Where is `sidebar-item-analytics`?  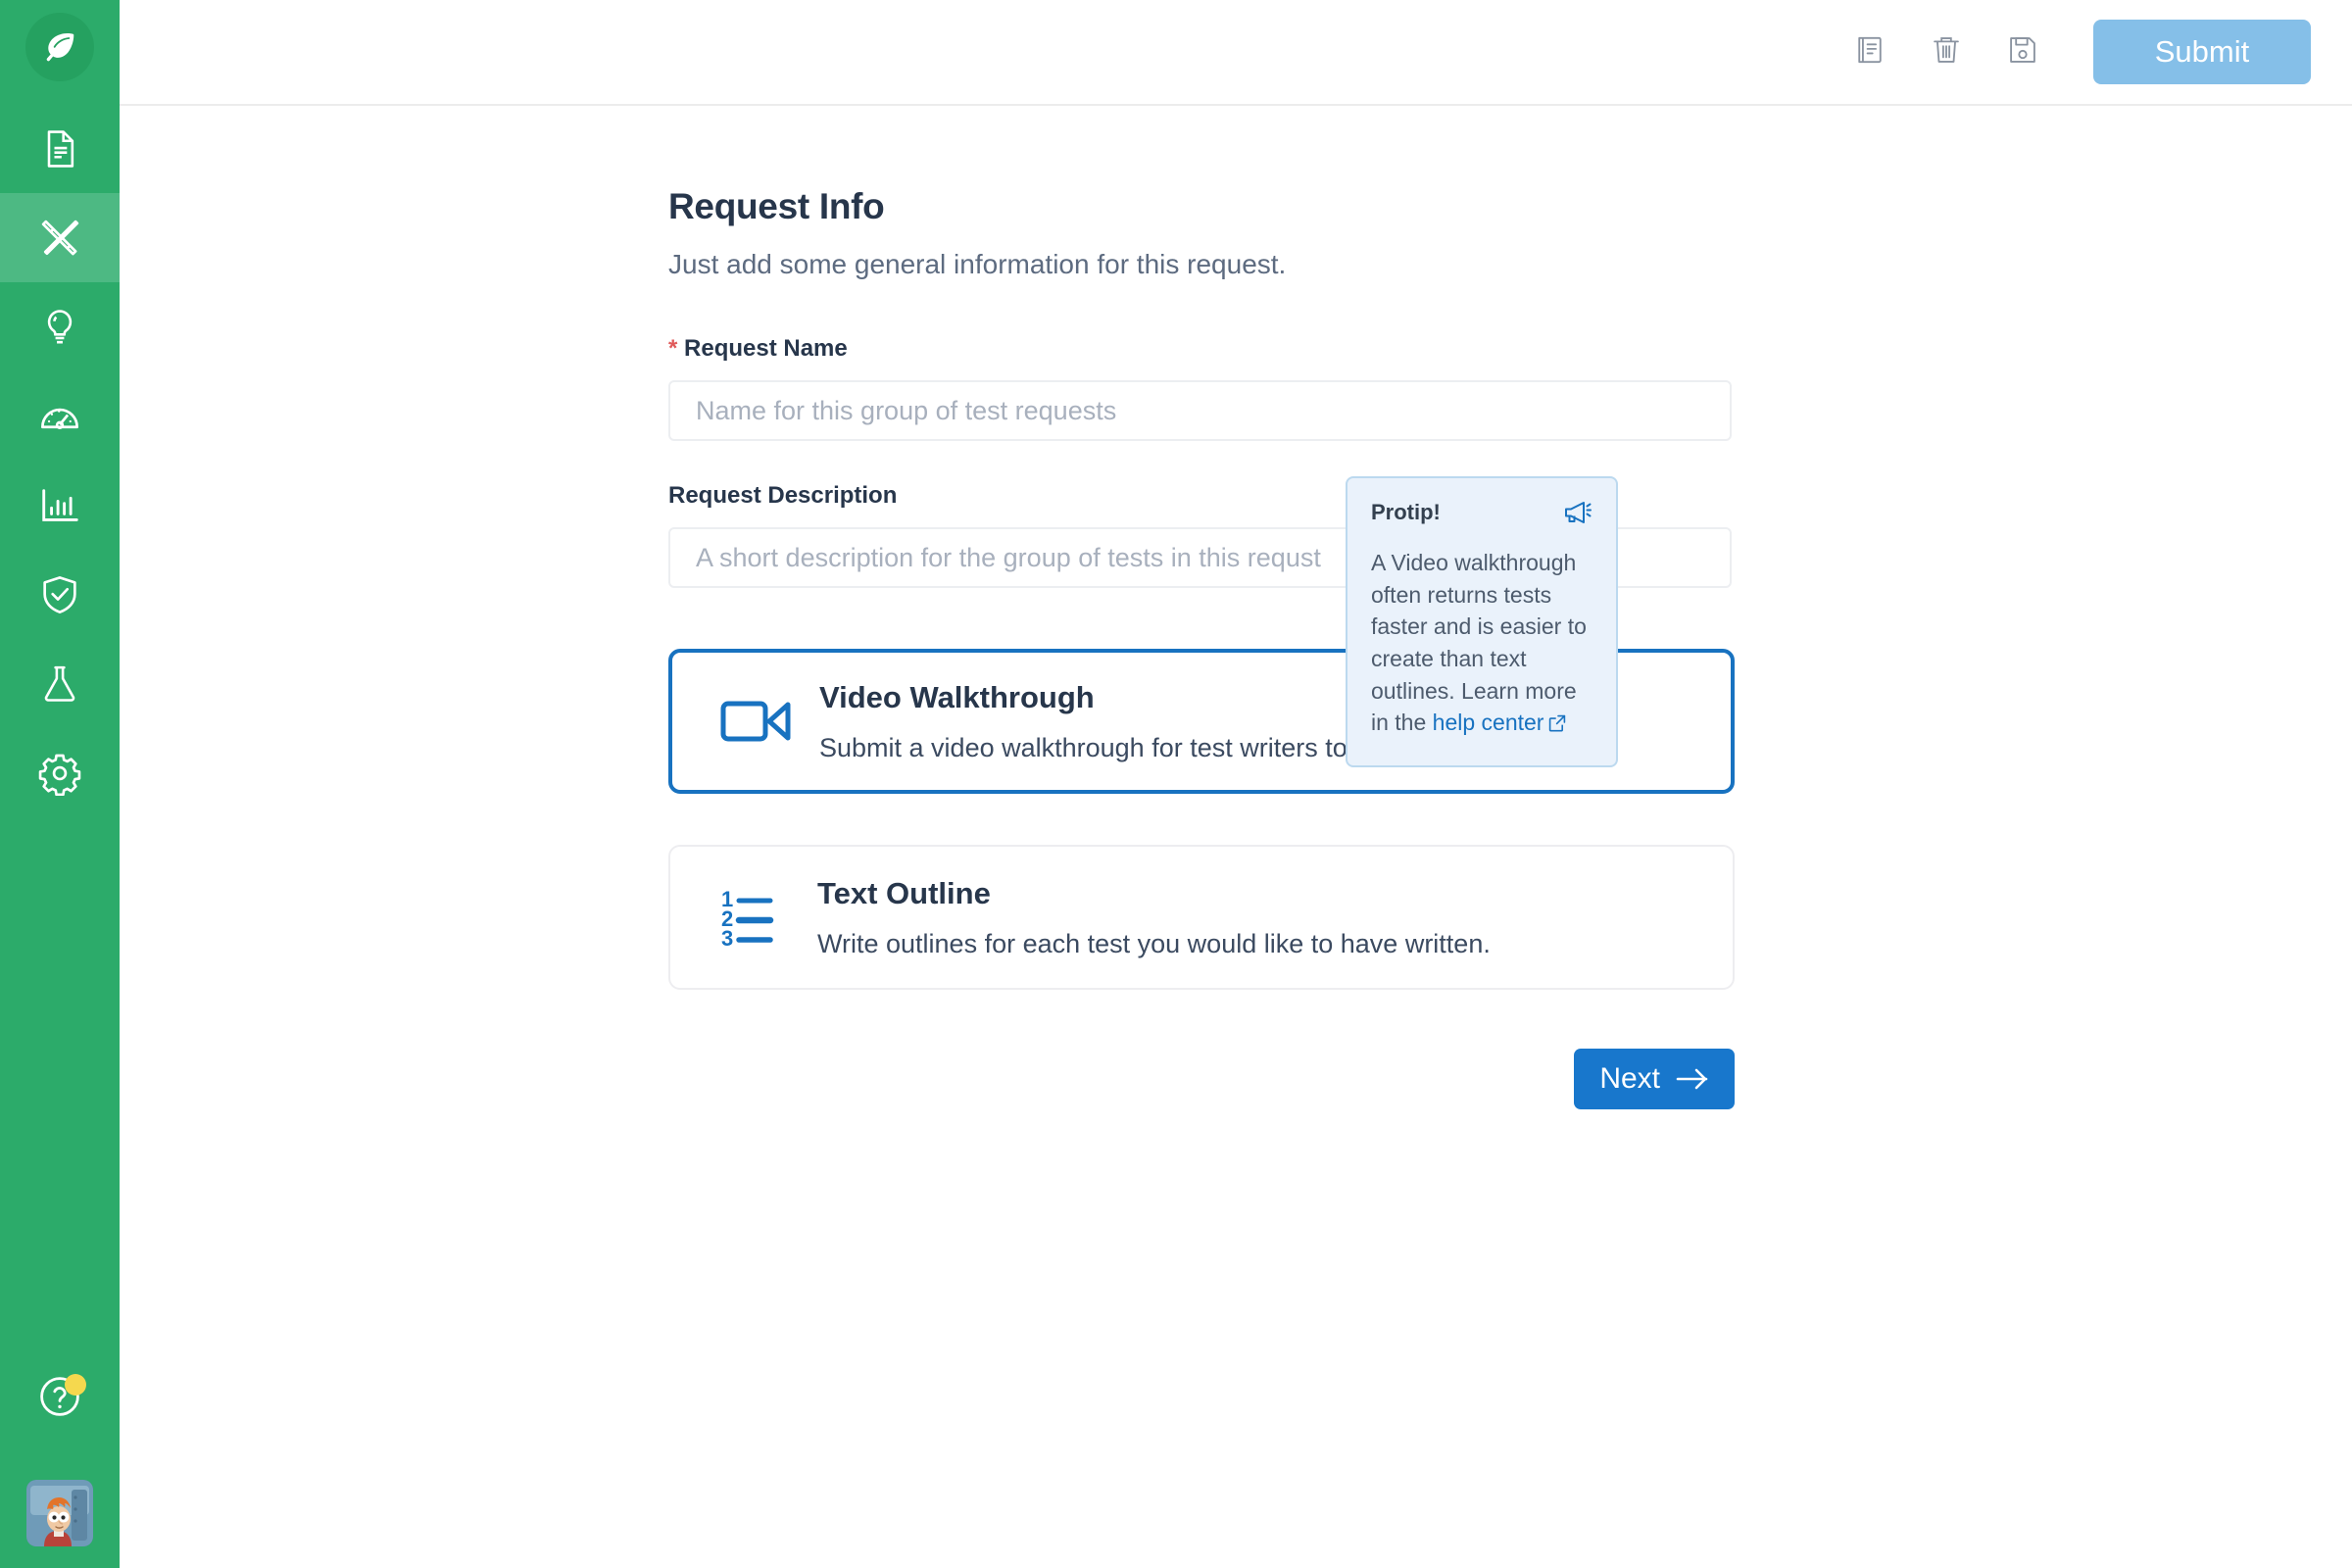 sidebar-item-analytics is located at coordinates (60, 506).